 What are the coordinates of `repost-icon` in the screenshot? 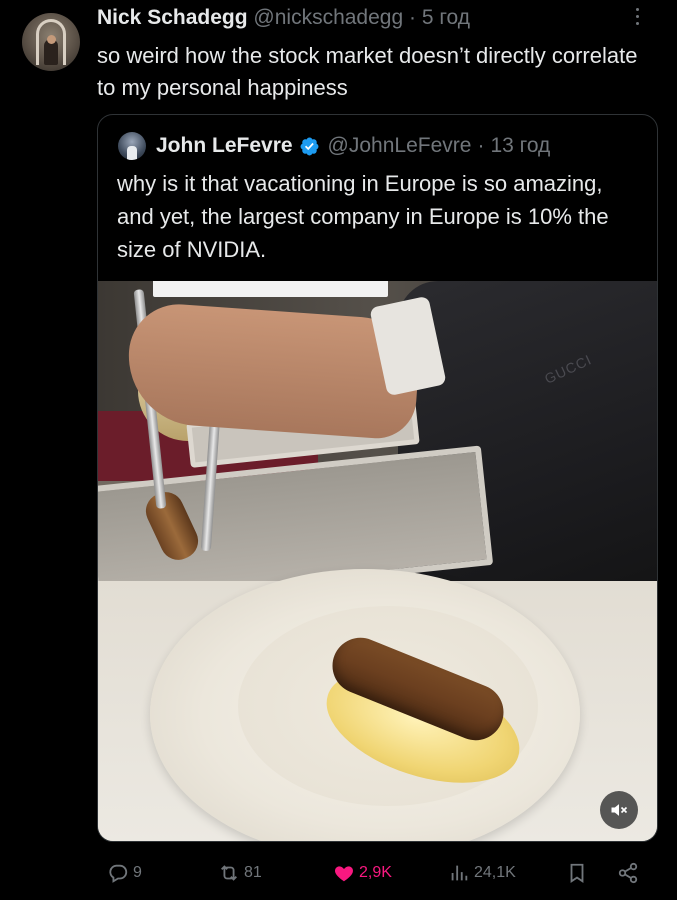 It's located at (229, 873).